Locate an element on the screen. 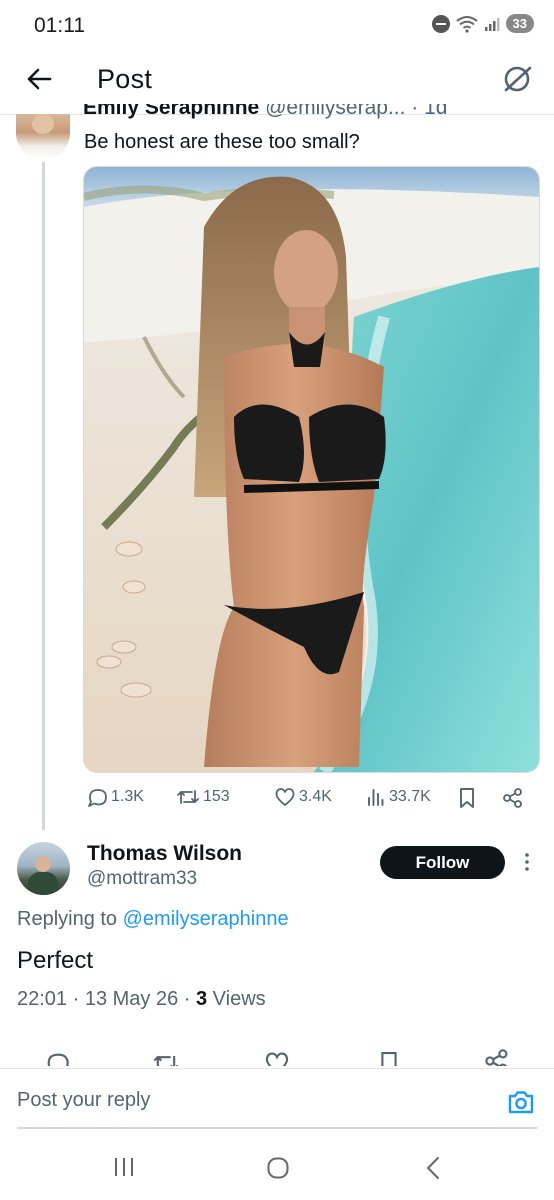  repost-count: 153 is located at coordinates (216, 796).